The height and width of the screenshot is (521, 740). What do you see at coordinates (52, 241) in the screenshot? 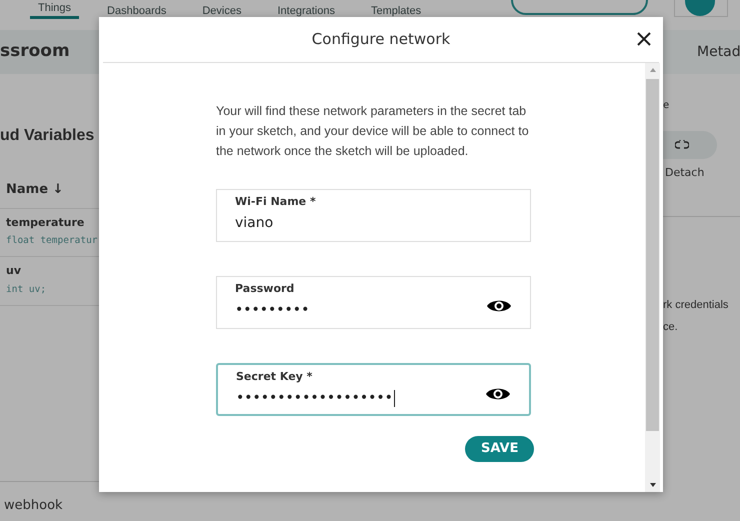
I see `variable-declaration: float temperatur` at bounding box center [52, 241].